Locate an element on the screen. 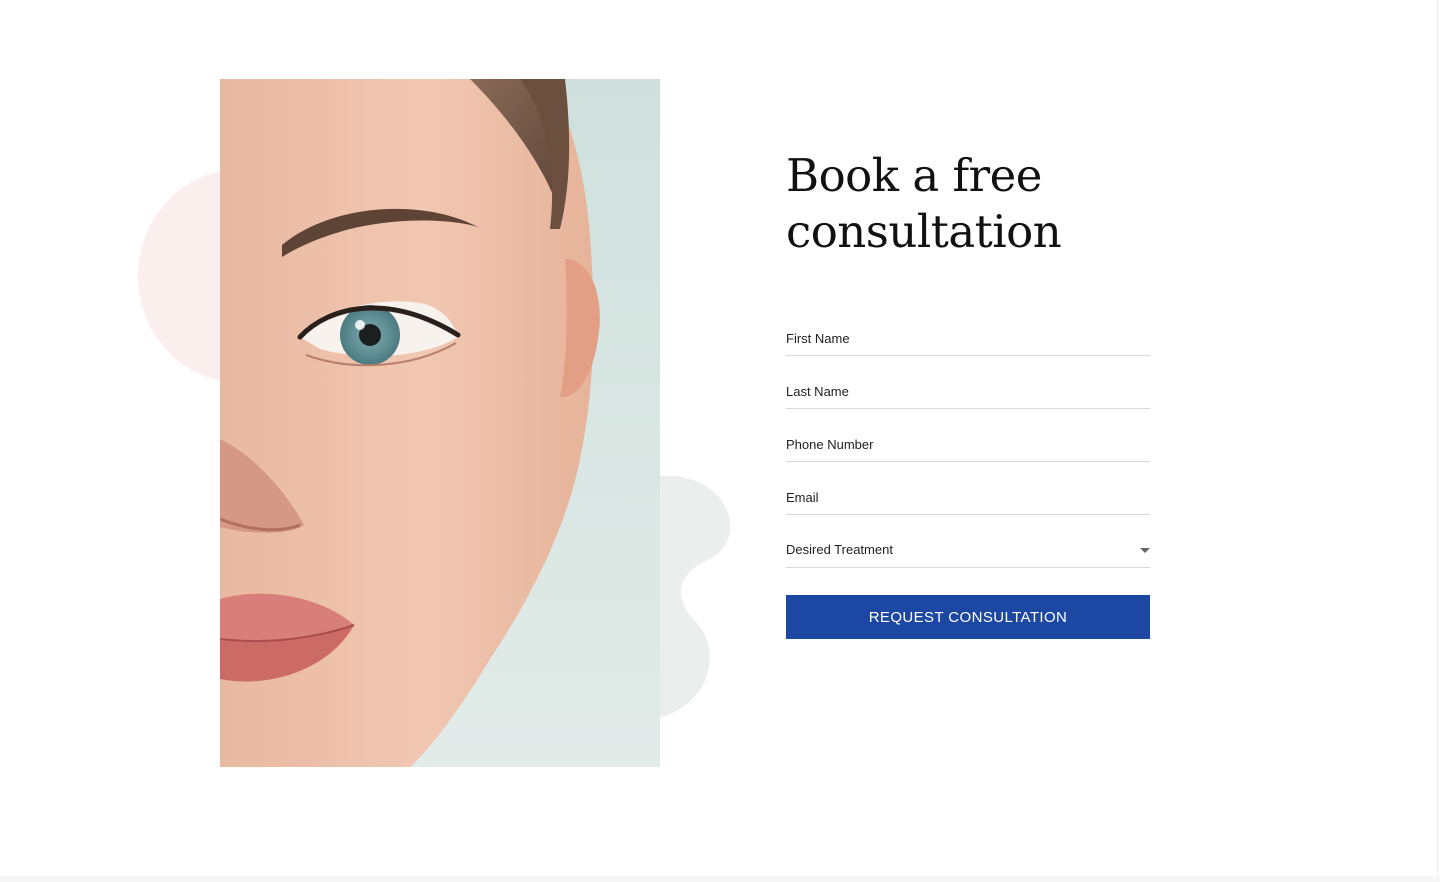 Image resolution: width=1440 pixels, height=882 pixels. phone-field is located at coordinates (968, 445).